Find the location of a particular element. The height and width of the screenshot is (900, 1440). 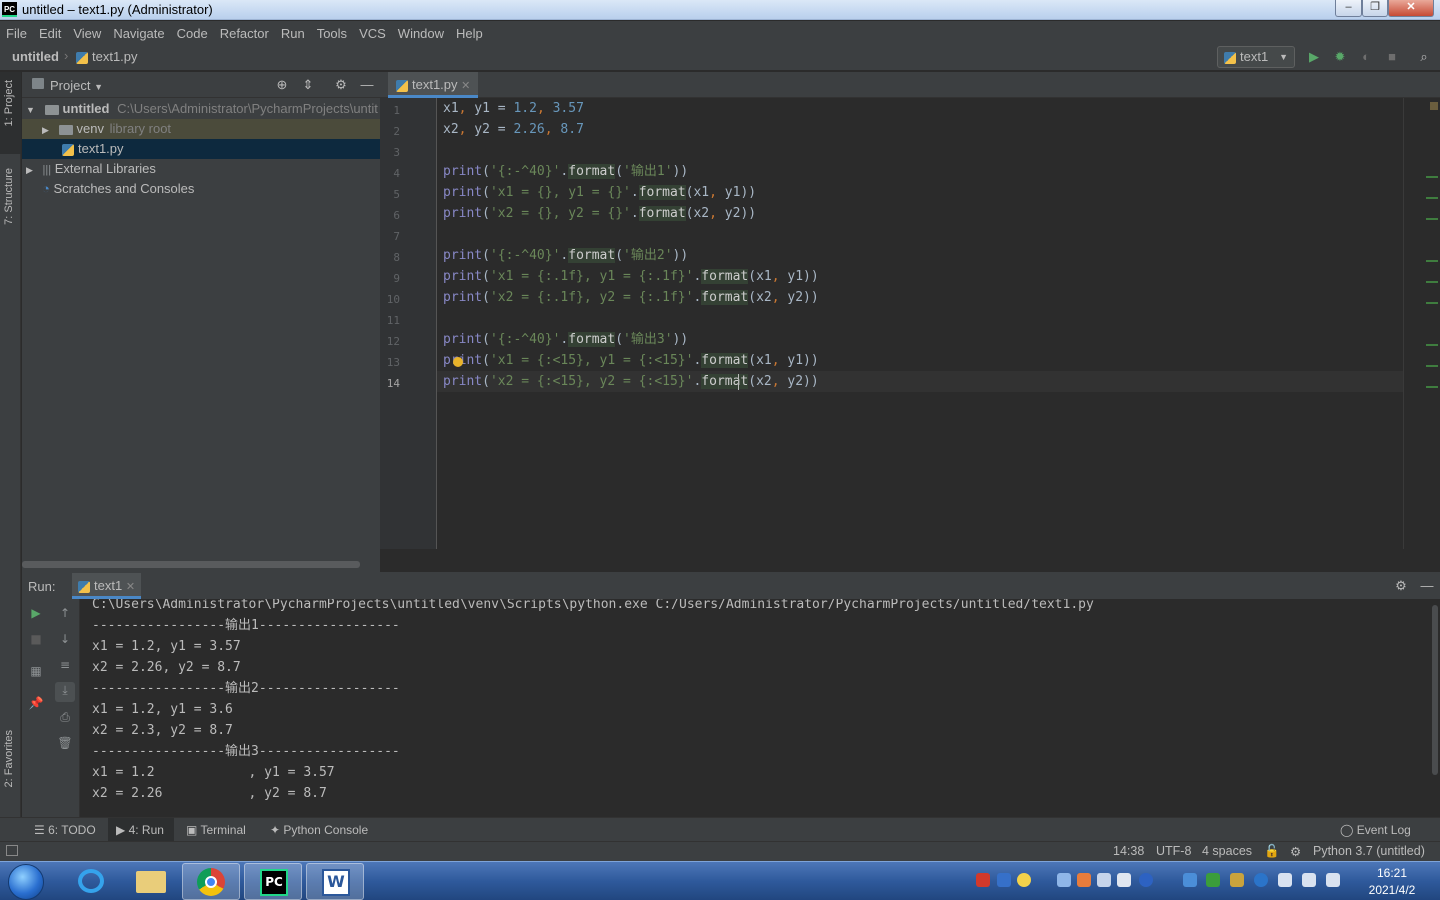

run-config-selector: text1 ▼ is located at coordinates (1256, 57).